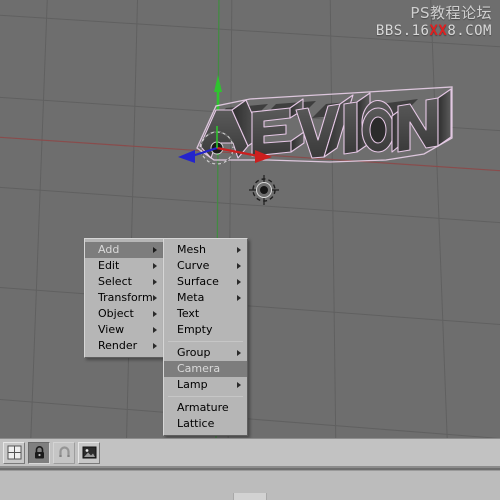  I want to click on lock-icon-button, so click(39, 452).